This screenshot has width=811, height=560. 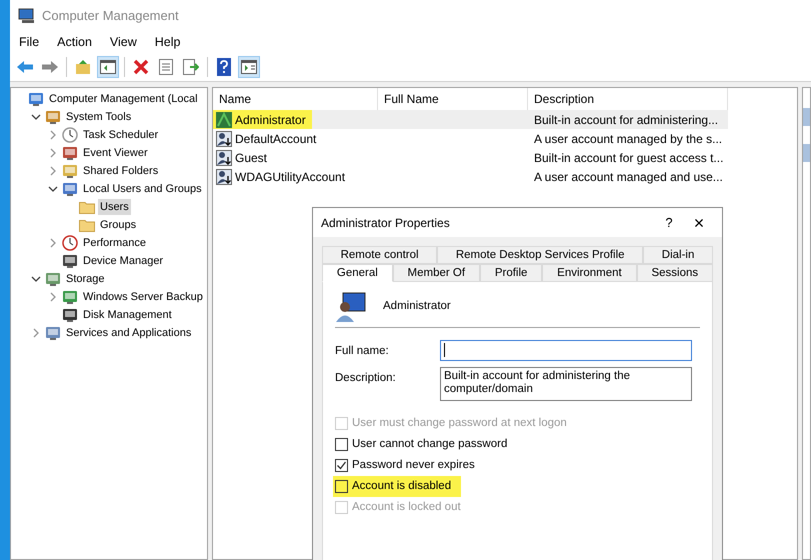 What do you see at coordinates (566, 384) in the screenshot?
I see `text-field: Built-in account for administering the computer/domain` at bounding box center [566, 384].